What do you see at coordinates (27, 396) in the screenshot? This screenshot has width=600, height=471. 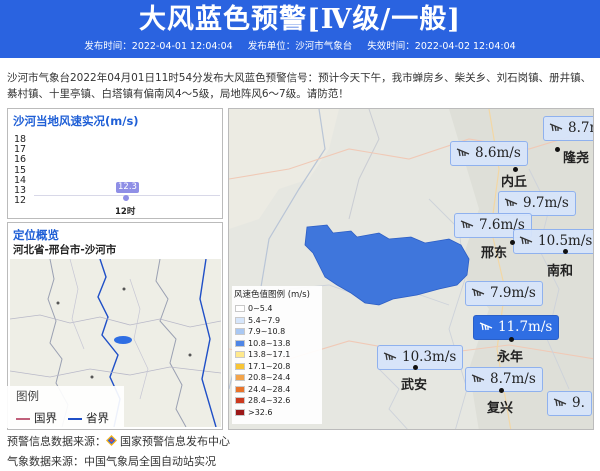 I see `overview-legend-title: 图例` at bounding box center [27, 396].